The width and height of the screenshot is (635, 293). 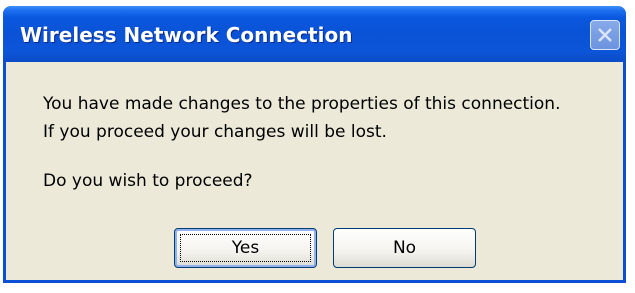 I want to click on close-button, so click(x=605, y=35).